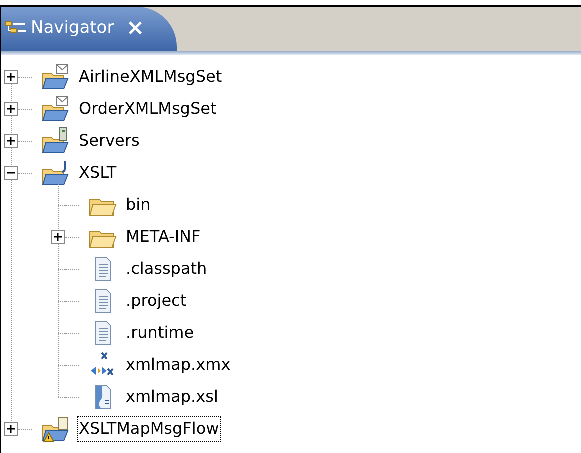 The width and height of the screenshot is (581, 453). I want to click on tree-item-label: xmlmap.xmx, so click(178, 365).